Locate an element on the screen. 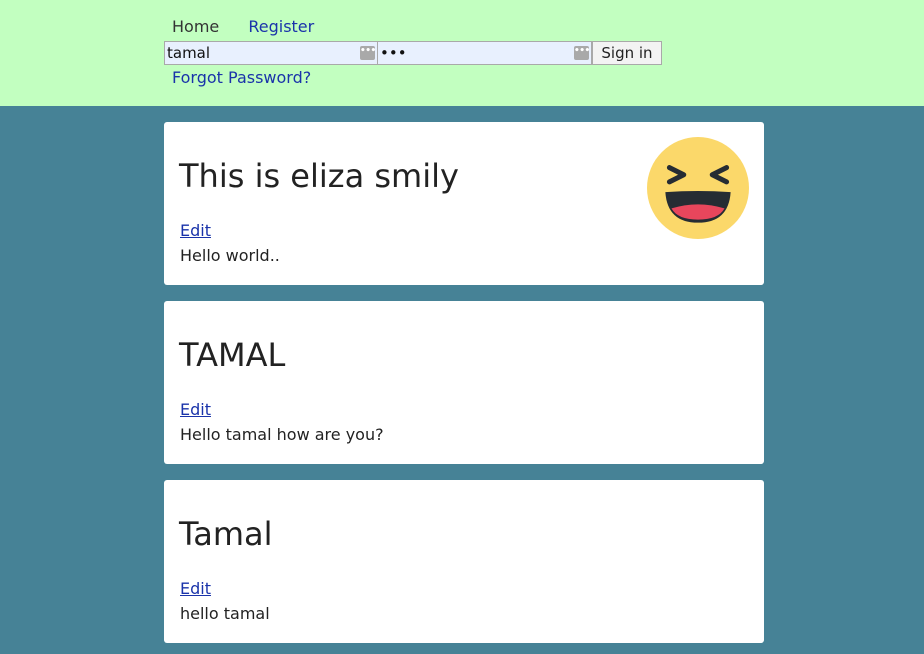  post-body: hello tamal is located at coordinates (225, 613).